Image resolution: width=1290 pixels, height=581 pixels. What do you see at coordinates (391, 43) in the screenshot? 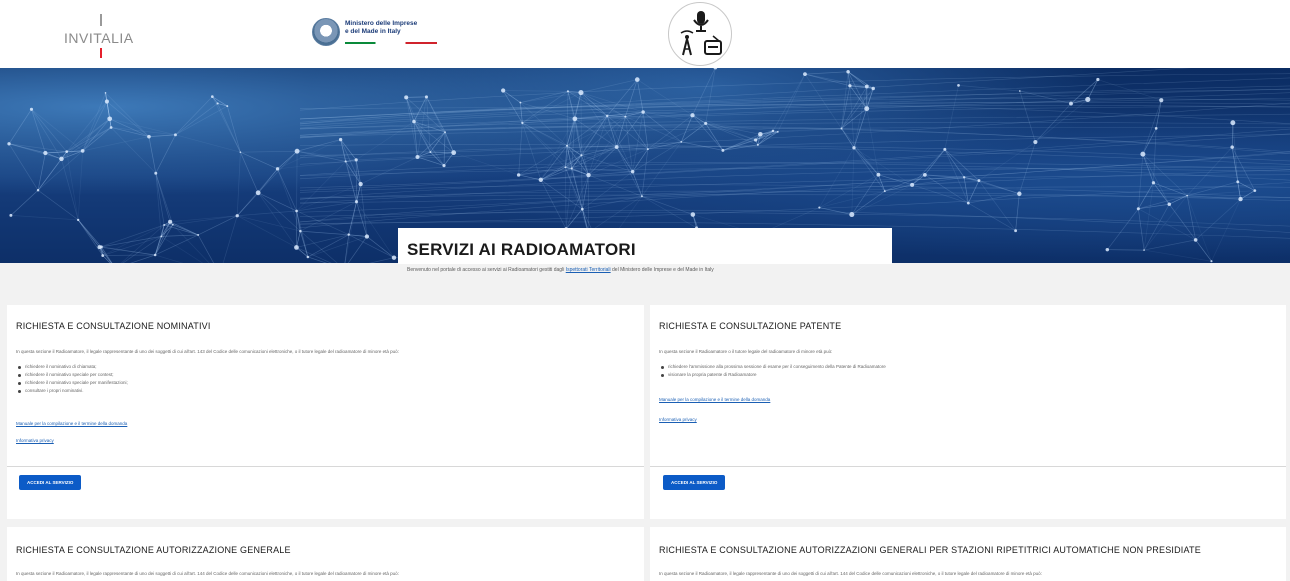
I see `italian-flag-stripe` at bounding box center [391, 43].